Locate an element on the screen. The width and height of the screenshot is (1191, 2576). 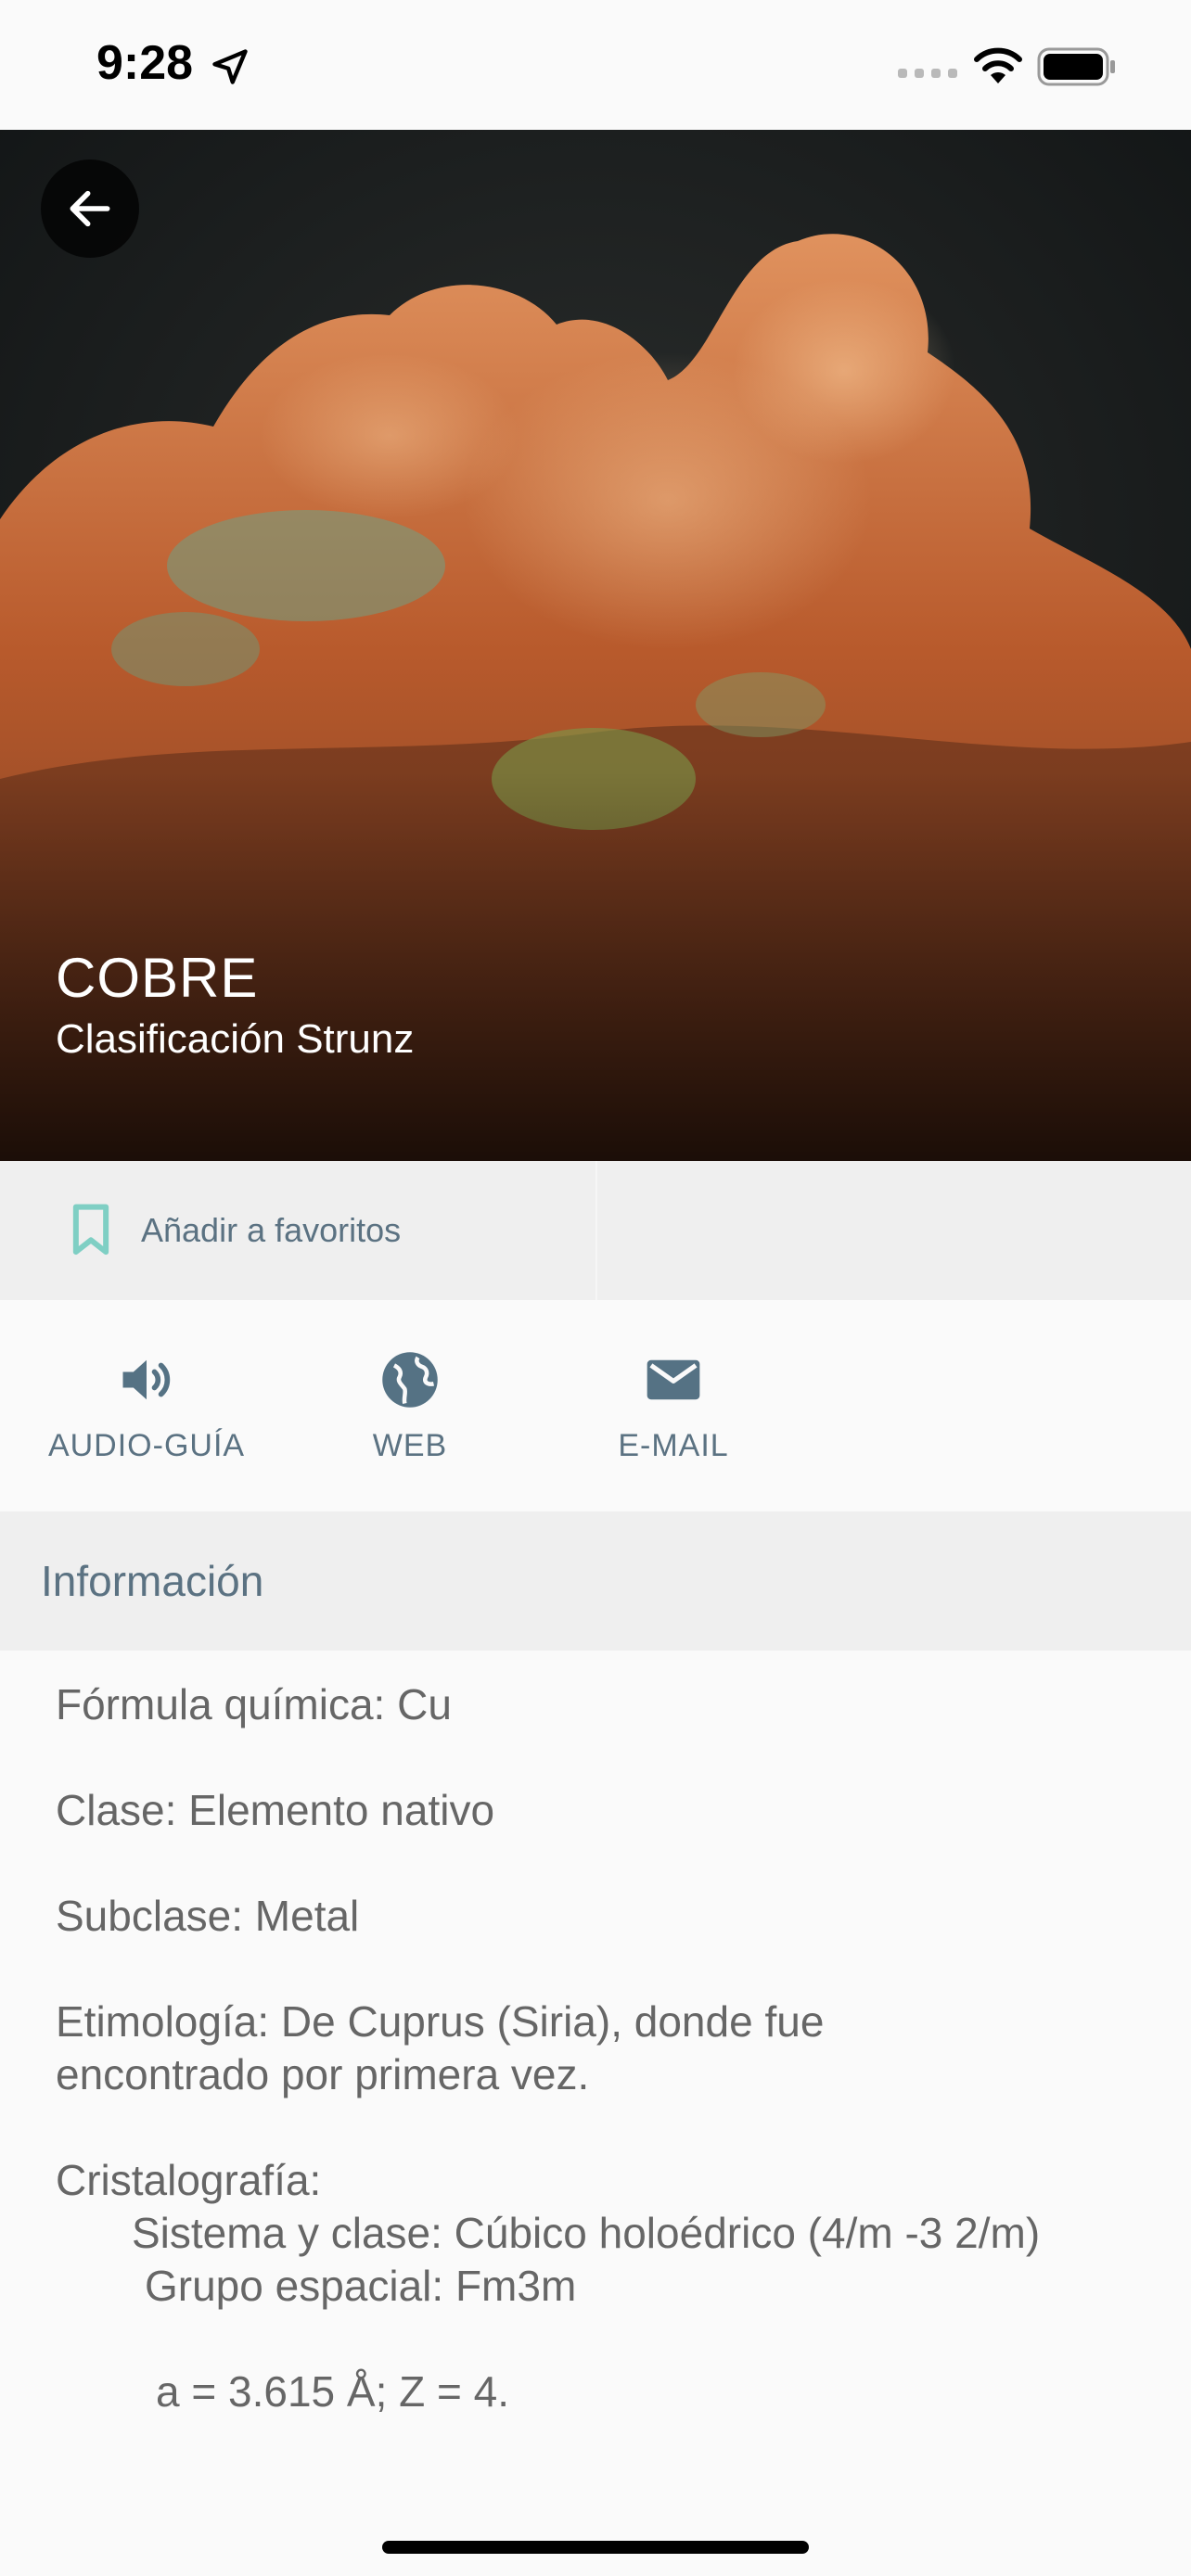
audio-guide-button: AUDIO-GUÍA is located at coordinates (146, 1418).